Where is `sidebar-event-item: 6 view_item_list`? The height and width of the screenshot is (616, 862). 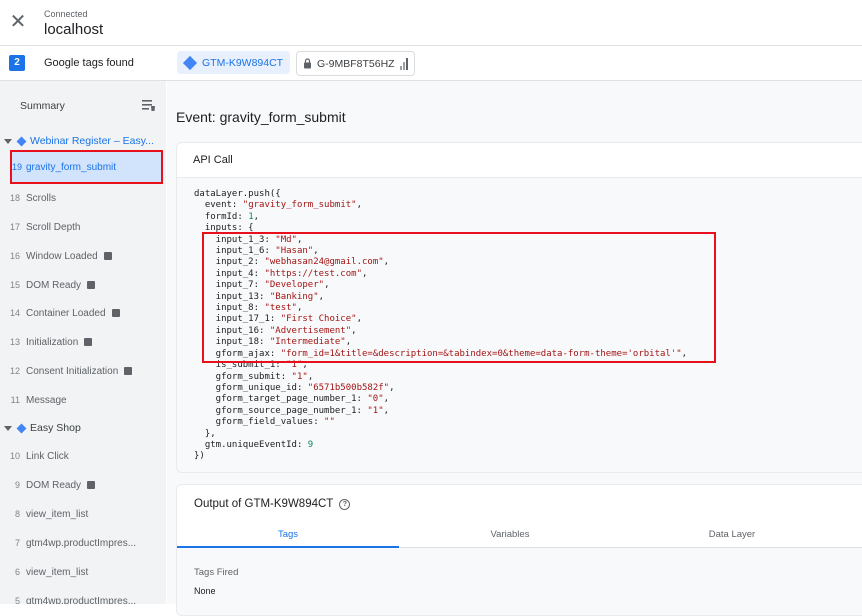
sidebar-event-item: 6 view_item_list is located at coordinates (83, 572).